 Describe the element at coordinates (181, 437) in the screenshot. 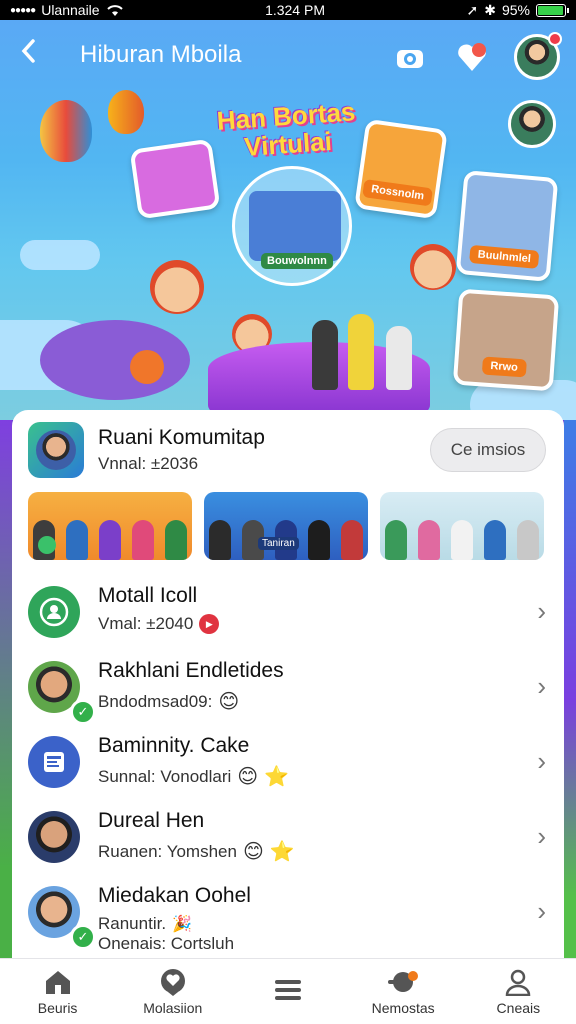

I see `community-name: Ruani Komumitap` at that location.